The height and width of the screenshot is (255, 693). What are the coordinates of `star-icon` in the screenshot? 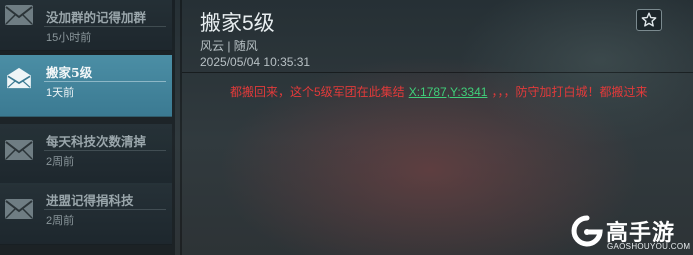 It's located at (649, 19).